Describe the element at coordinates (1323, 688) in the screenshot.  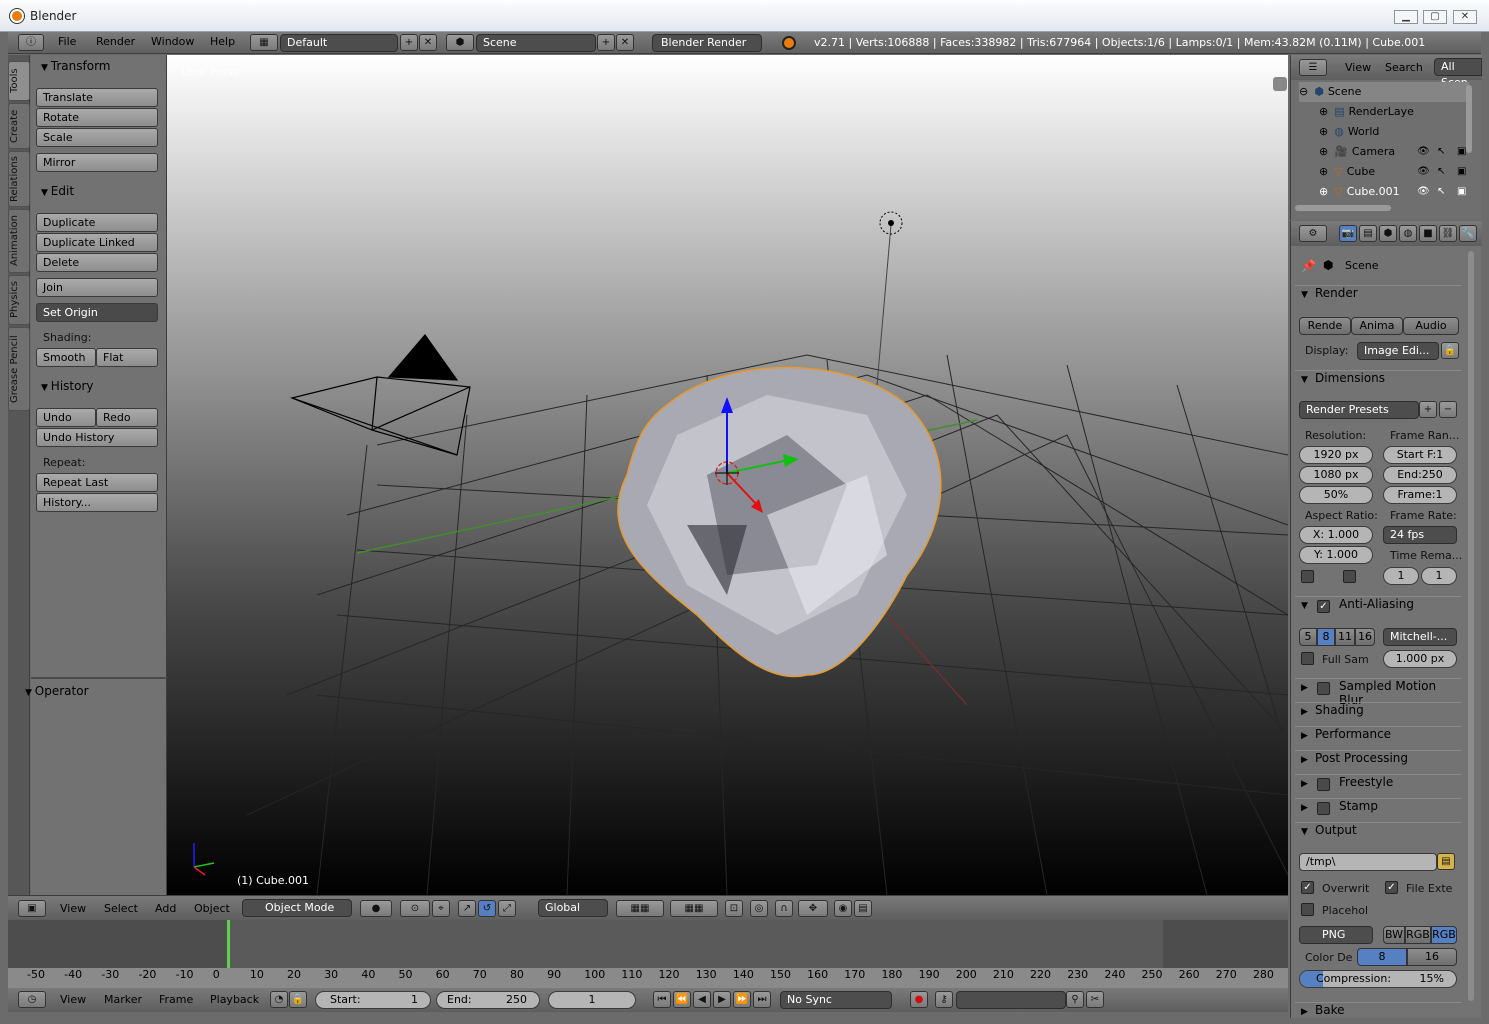
I see `motion-blur-checkbox` at that location.